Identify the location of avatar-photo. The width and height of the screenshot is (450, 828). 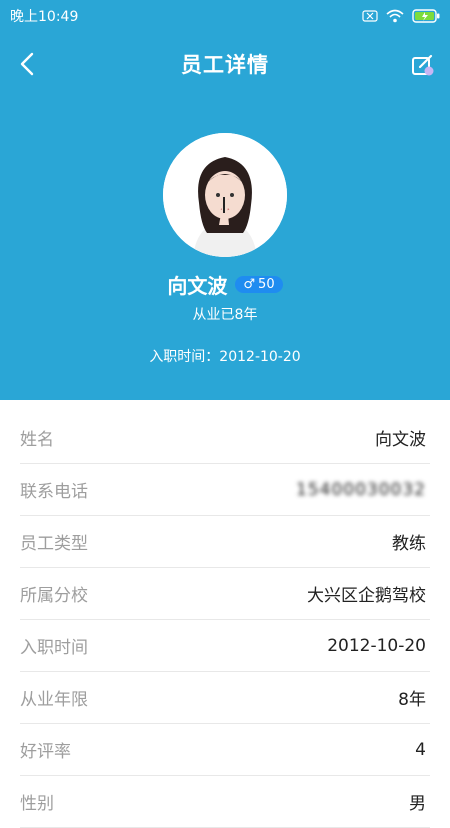
(225, 195).